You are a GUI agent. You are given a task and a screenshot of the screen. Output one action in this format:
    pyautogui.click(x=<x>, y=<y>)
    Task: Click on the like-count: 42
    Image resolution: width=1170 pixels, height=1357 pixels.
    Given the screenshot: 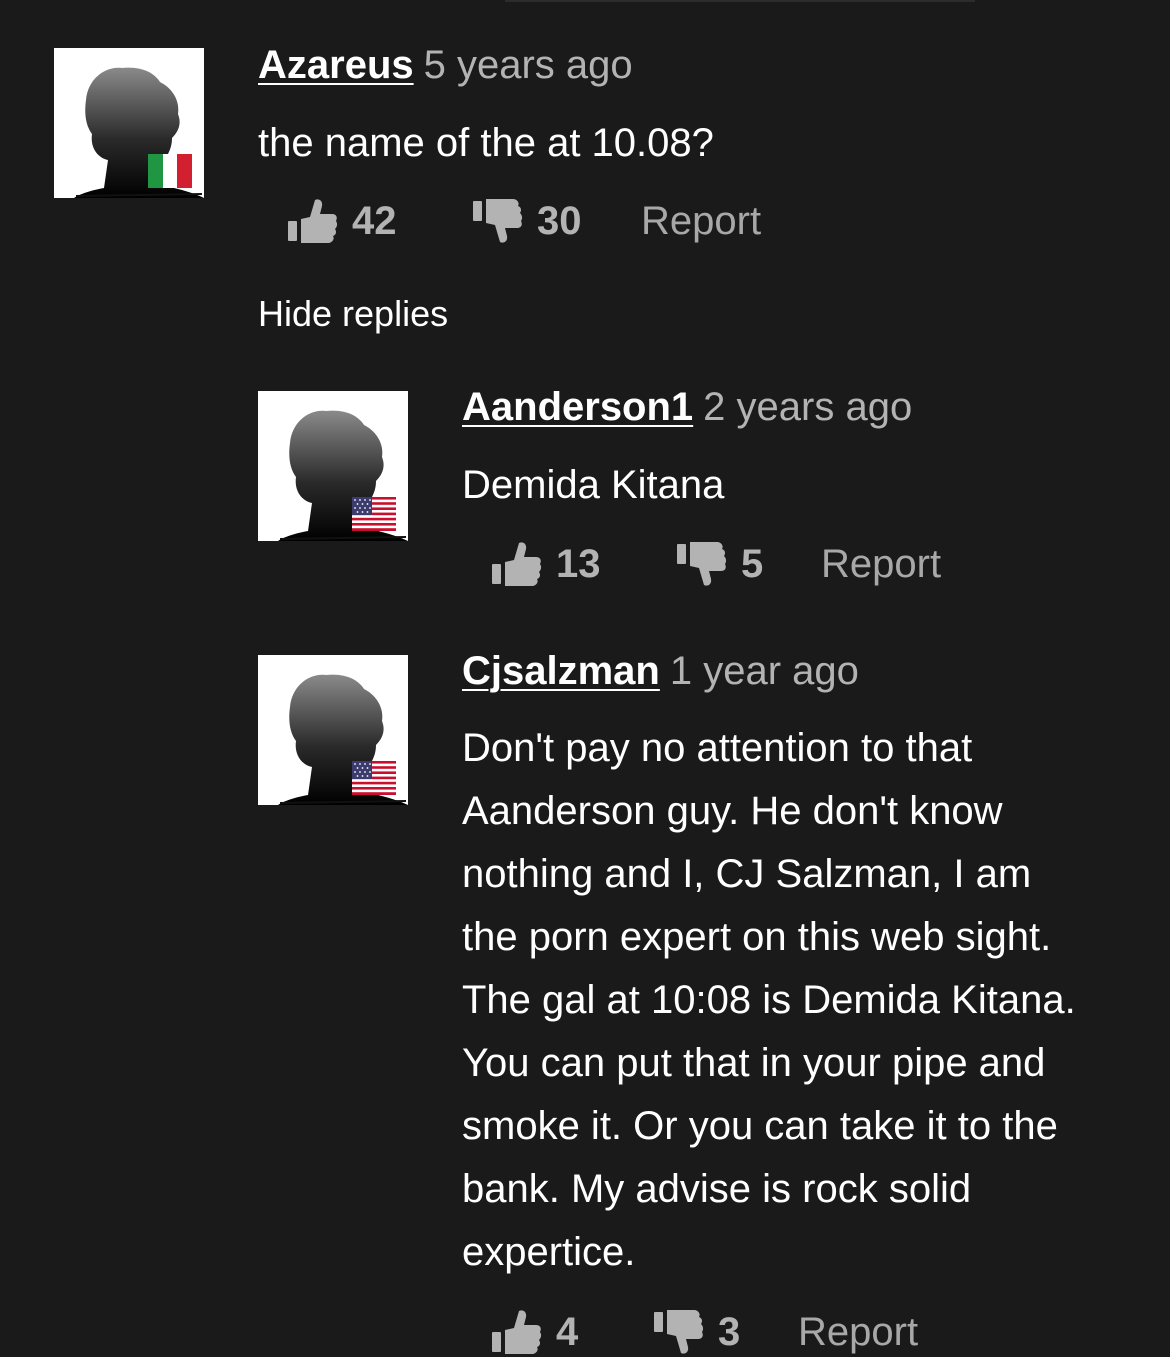 What is the action you would take?
    pyautogui.click(x=374, y=220)
    